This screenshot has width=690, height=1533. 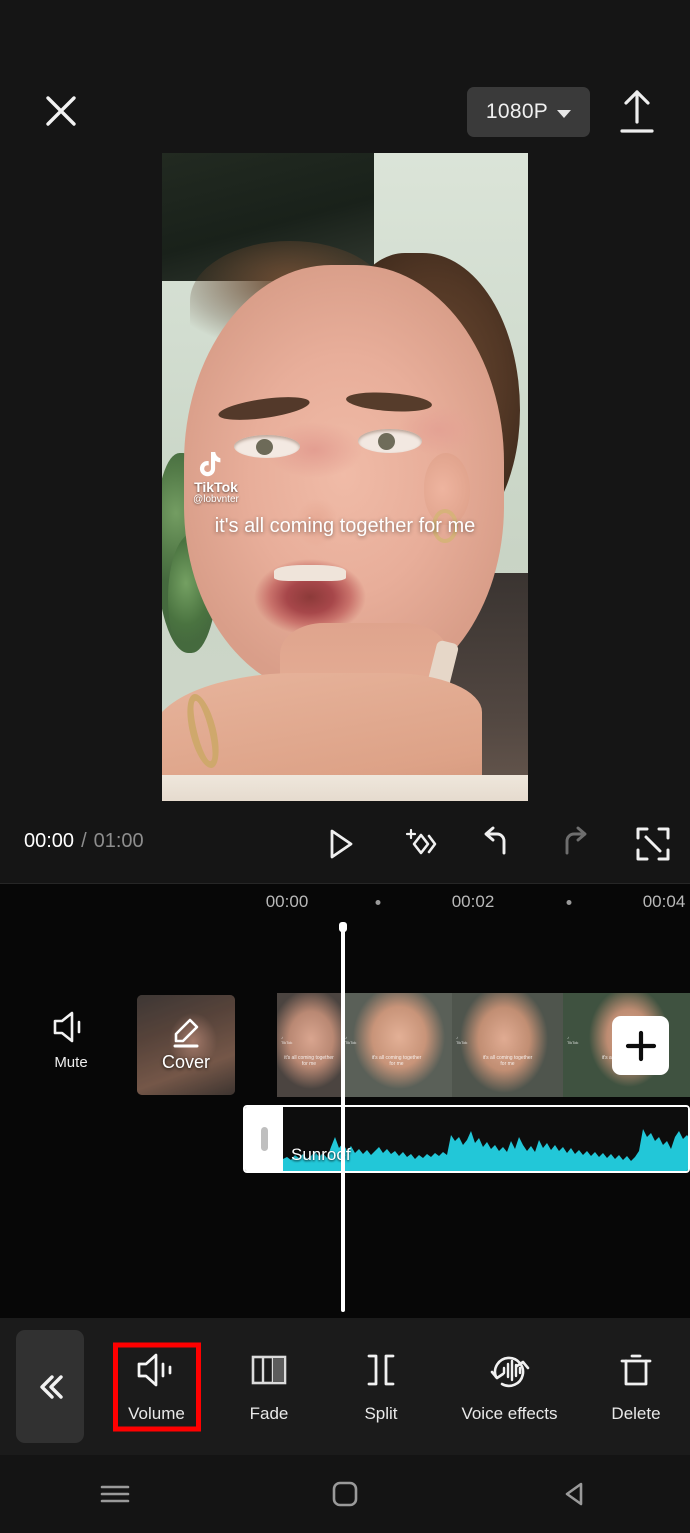 I want to click on fade-tool: Fade, so click(x=269, y=1387).